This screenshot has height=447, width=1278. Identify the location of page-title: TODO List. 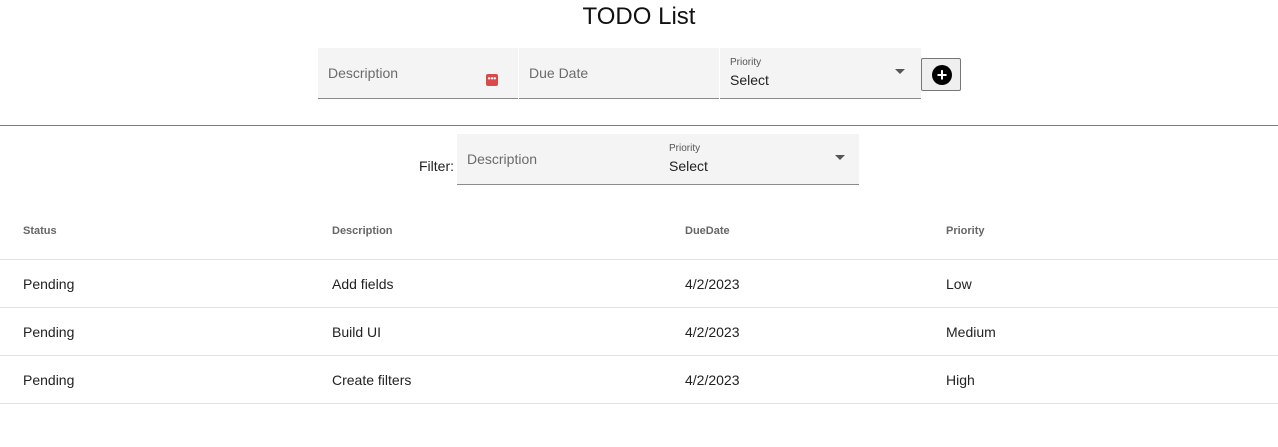
(639, 16).